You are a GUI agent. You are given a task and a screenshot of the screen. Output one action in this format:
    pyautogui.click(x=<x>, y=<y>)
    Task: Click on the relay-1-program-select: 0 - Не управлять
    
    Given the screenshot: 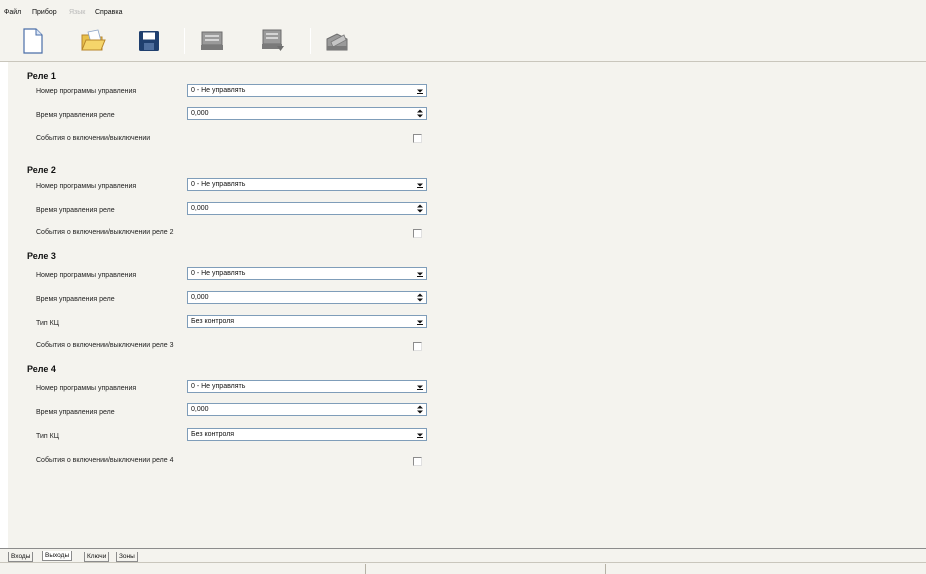 What is the action you would take?
    pyautogui.click(x=307, y=90)
    